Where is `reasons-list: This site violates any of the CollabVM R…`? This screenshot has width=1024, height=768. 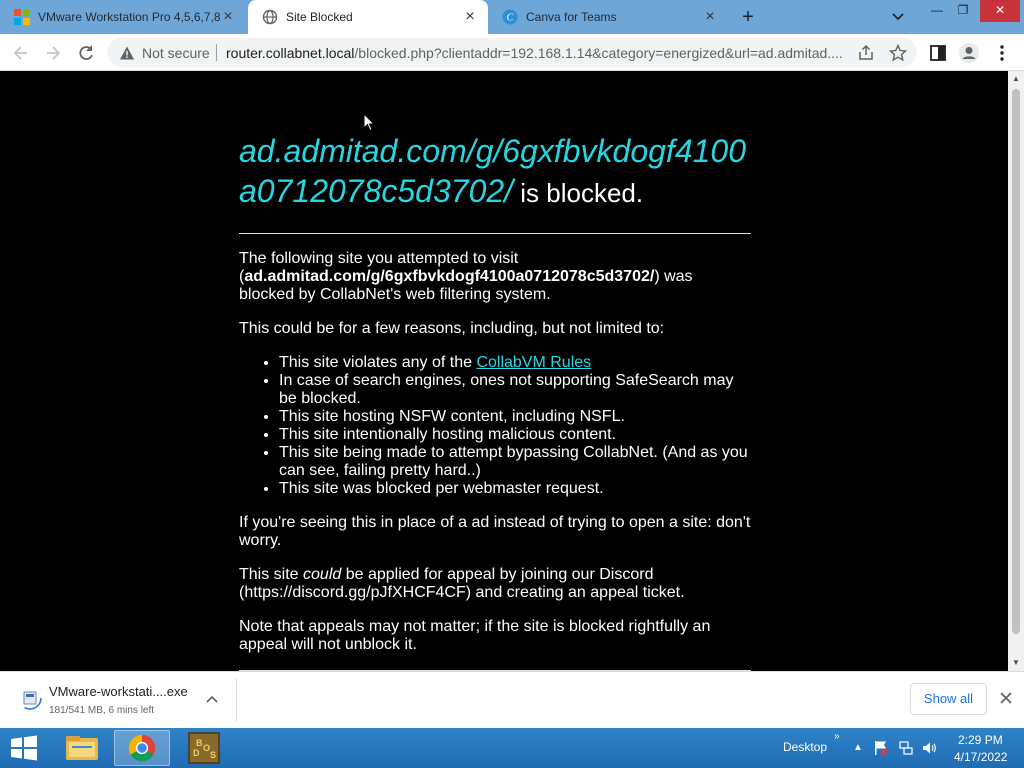 reasons-list: This site violates any of the CollabVM R… is located at coordinates (515, 426).